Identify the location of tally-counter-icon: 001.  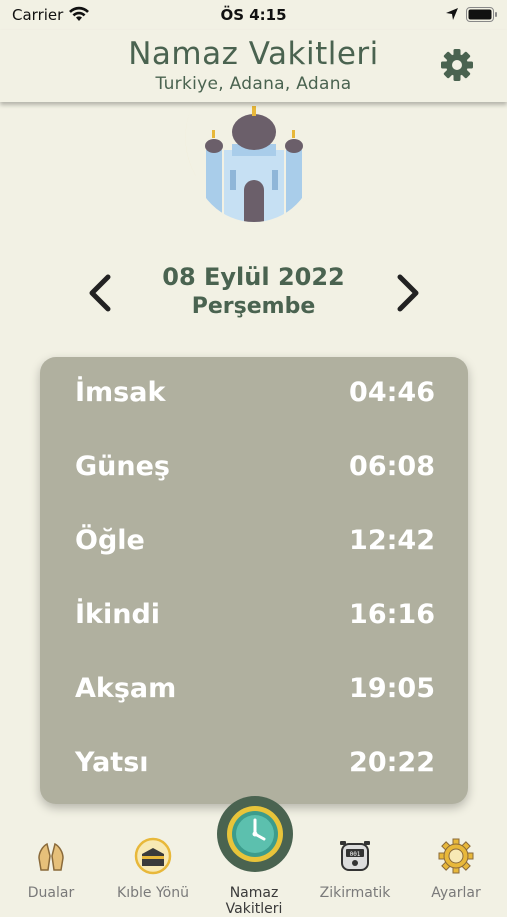
(355, 856).